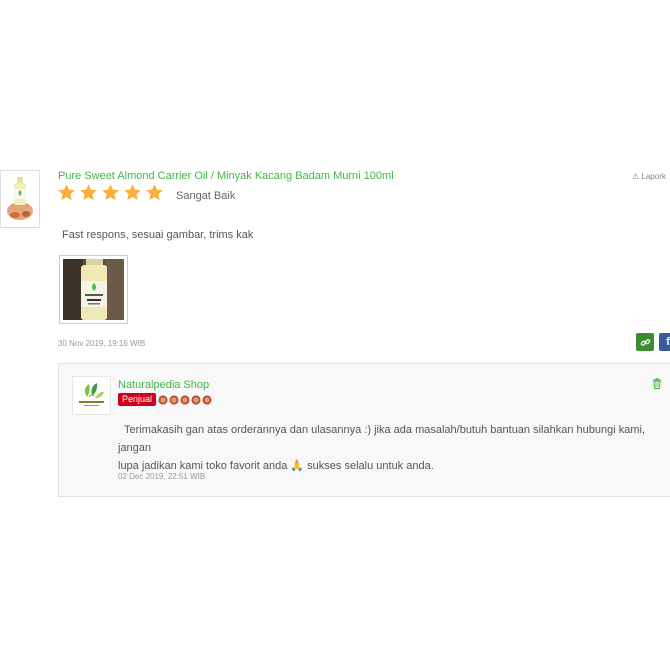  I want to click on warning-icon: ⚠, so click(636, 176).